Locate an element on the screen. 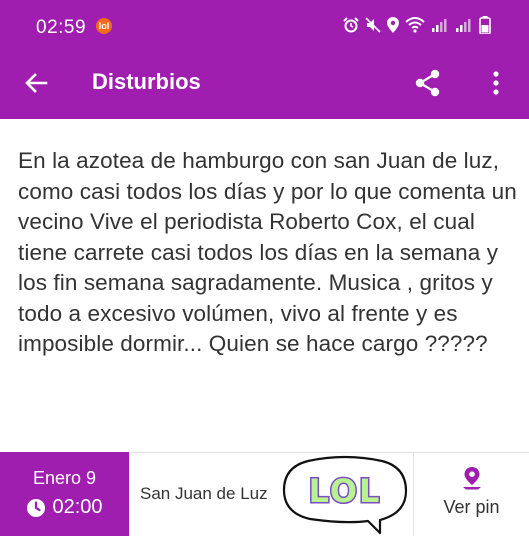 The width and height of the screenshot is (529, 536). report-location: San Juan de Luz is located at coordinates (204, 493).